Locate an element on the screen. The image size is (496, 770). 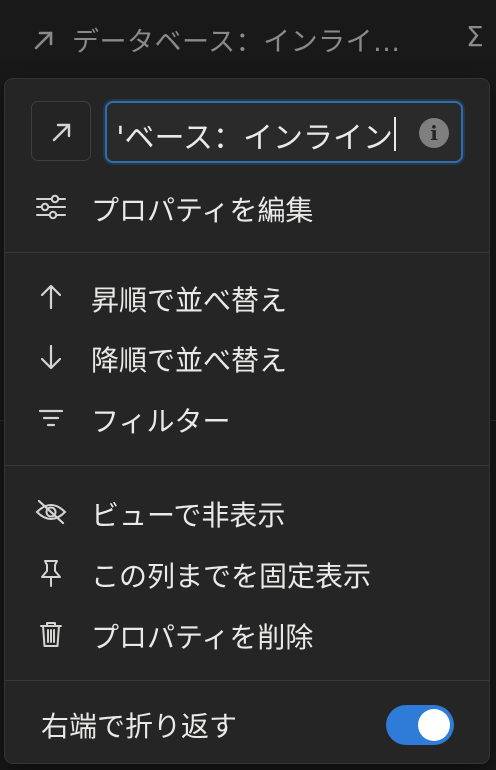
wrap-column-toggle is located at coordinates (420, 725).